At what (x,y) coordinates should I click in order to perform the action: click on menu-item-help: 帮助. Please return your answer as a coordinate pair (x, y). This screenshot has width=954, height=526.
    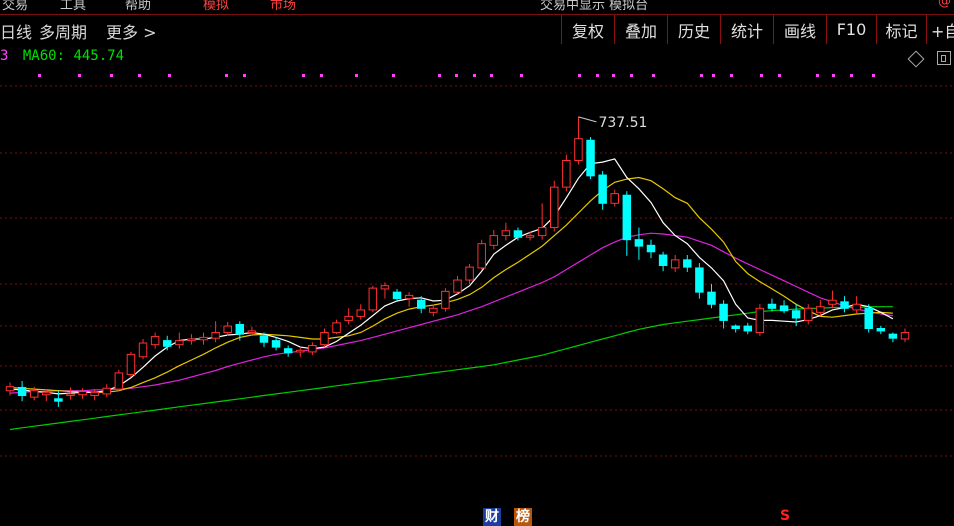
    Looking at the image, I should click on (138, 6).